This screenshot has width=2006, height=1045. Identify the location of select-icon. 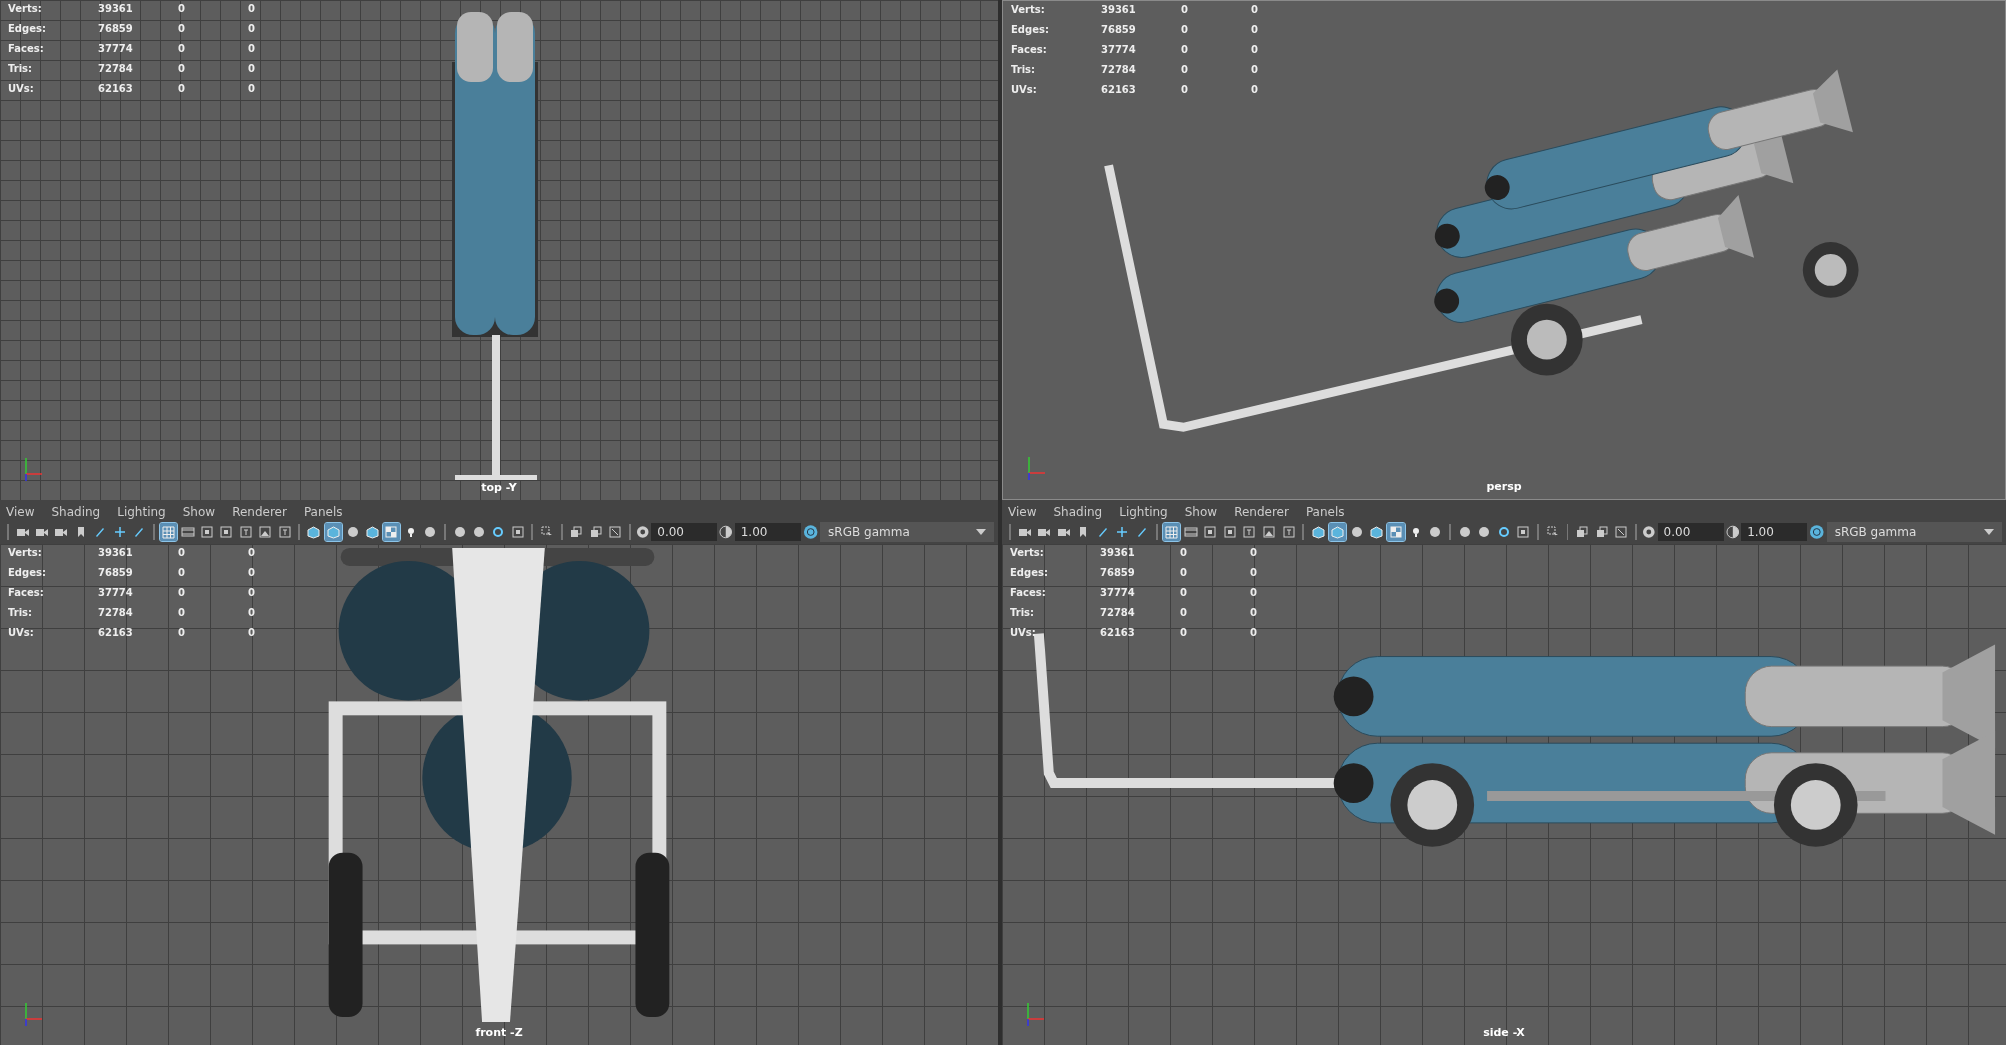
(547, 532).